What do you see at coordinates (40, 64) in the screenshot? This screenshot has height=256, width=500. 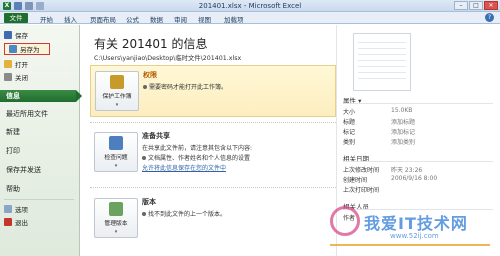 I see `nav-open: 打开` at bounding box center [40, 64].